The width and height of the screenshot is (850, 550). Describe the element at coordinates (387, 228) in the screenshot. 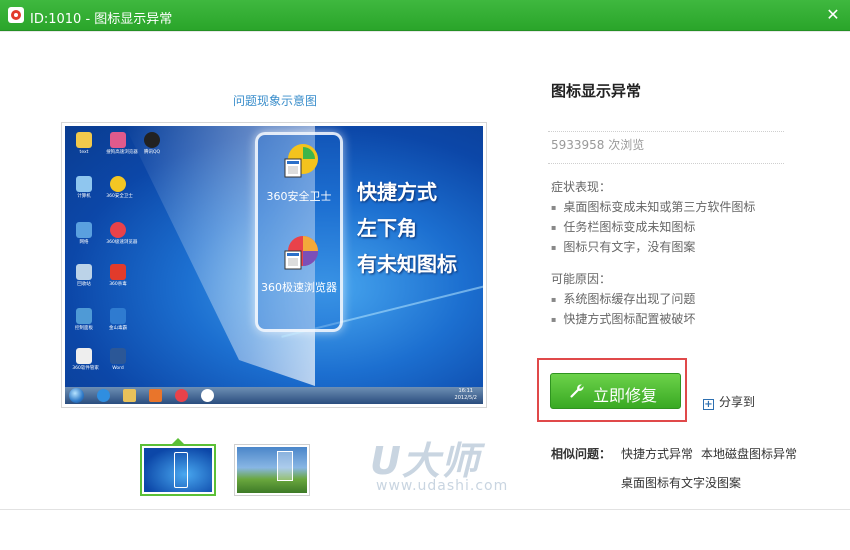

I see `overlay-text-line: 左下角` at that location.